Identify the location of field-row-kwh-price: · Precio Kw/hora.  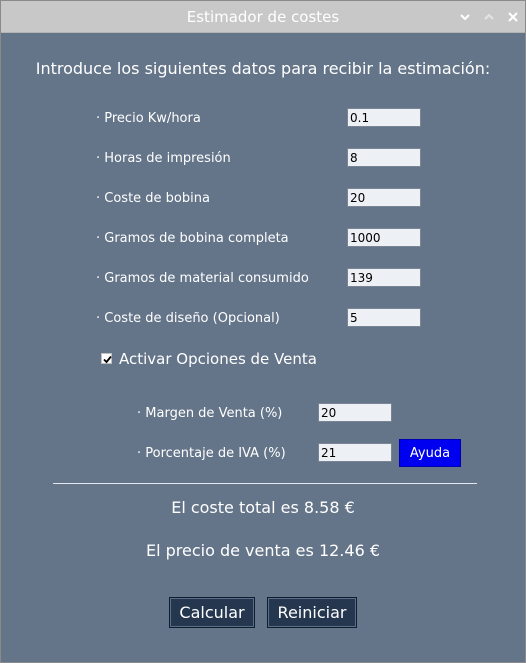
(263, 119).